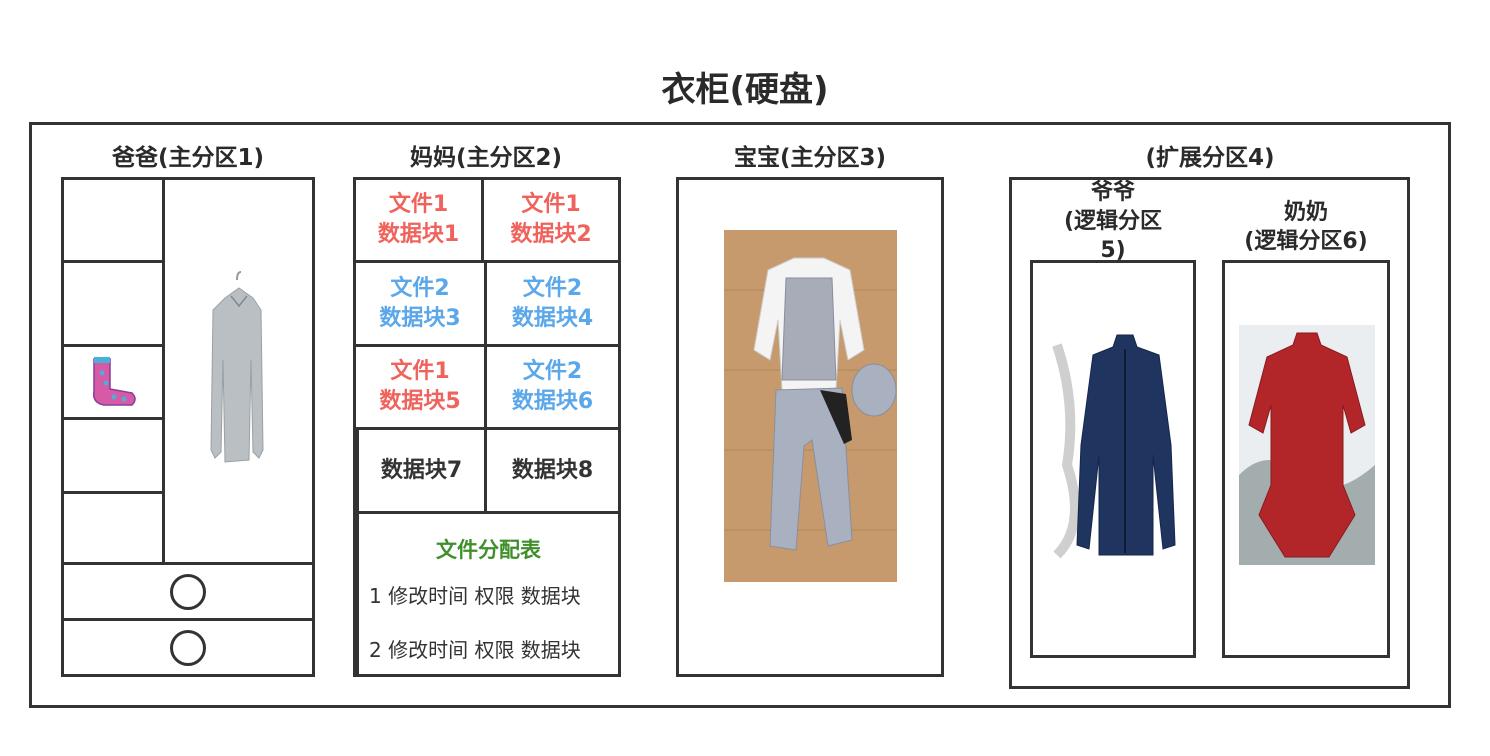  I want to click on dad-partition-title: 爸爸(主分区1), so click(188, 158).